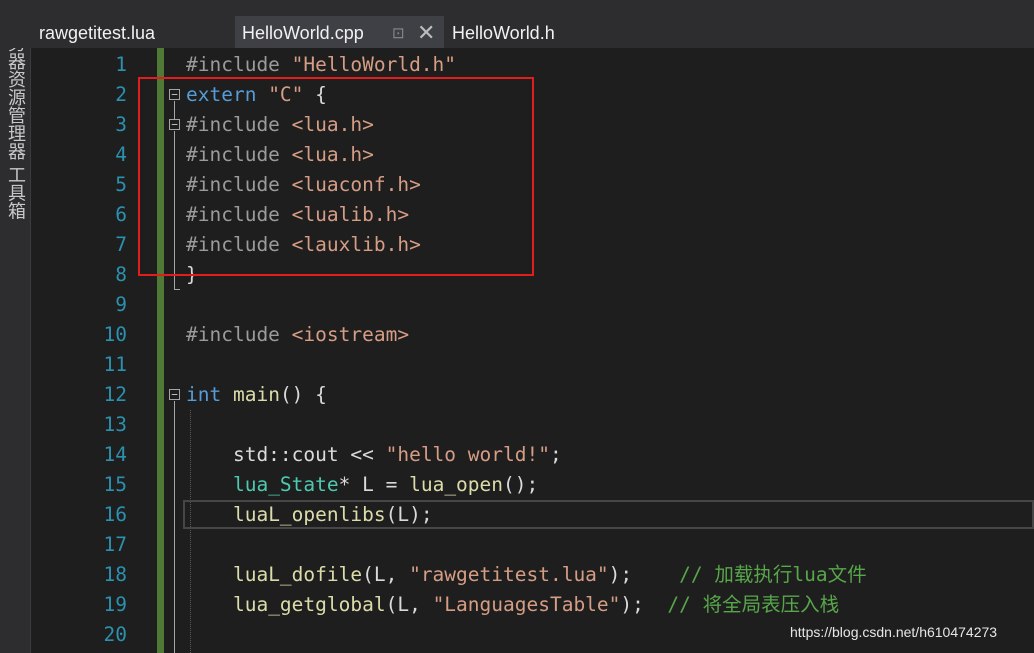  I want to click on code-line: lua_State* L = lua_open();, so click(362, 485).